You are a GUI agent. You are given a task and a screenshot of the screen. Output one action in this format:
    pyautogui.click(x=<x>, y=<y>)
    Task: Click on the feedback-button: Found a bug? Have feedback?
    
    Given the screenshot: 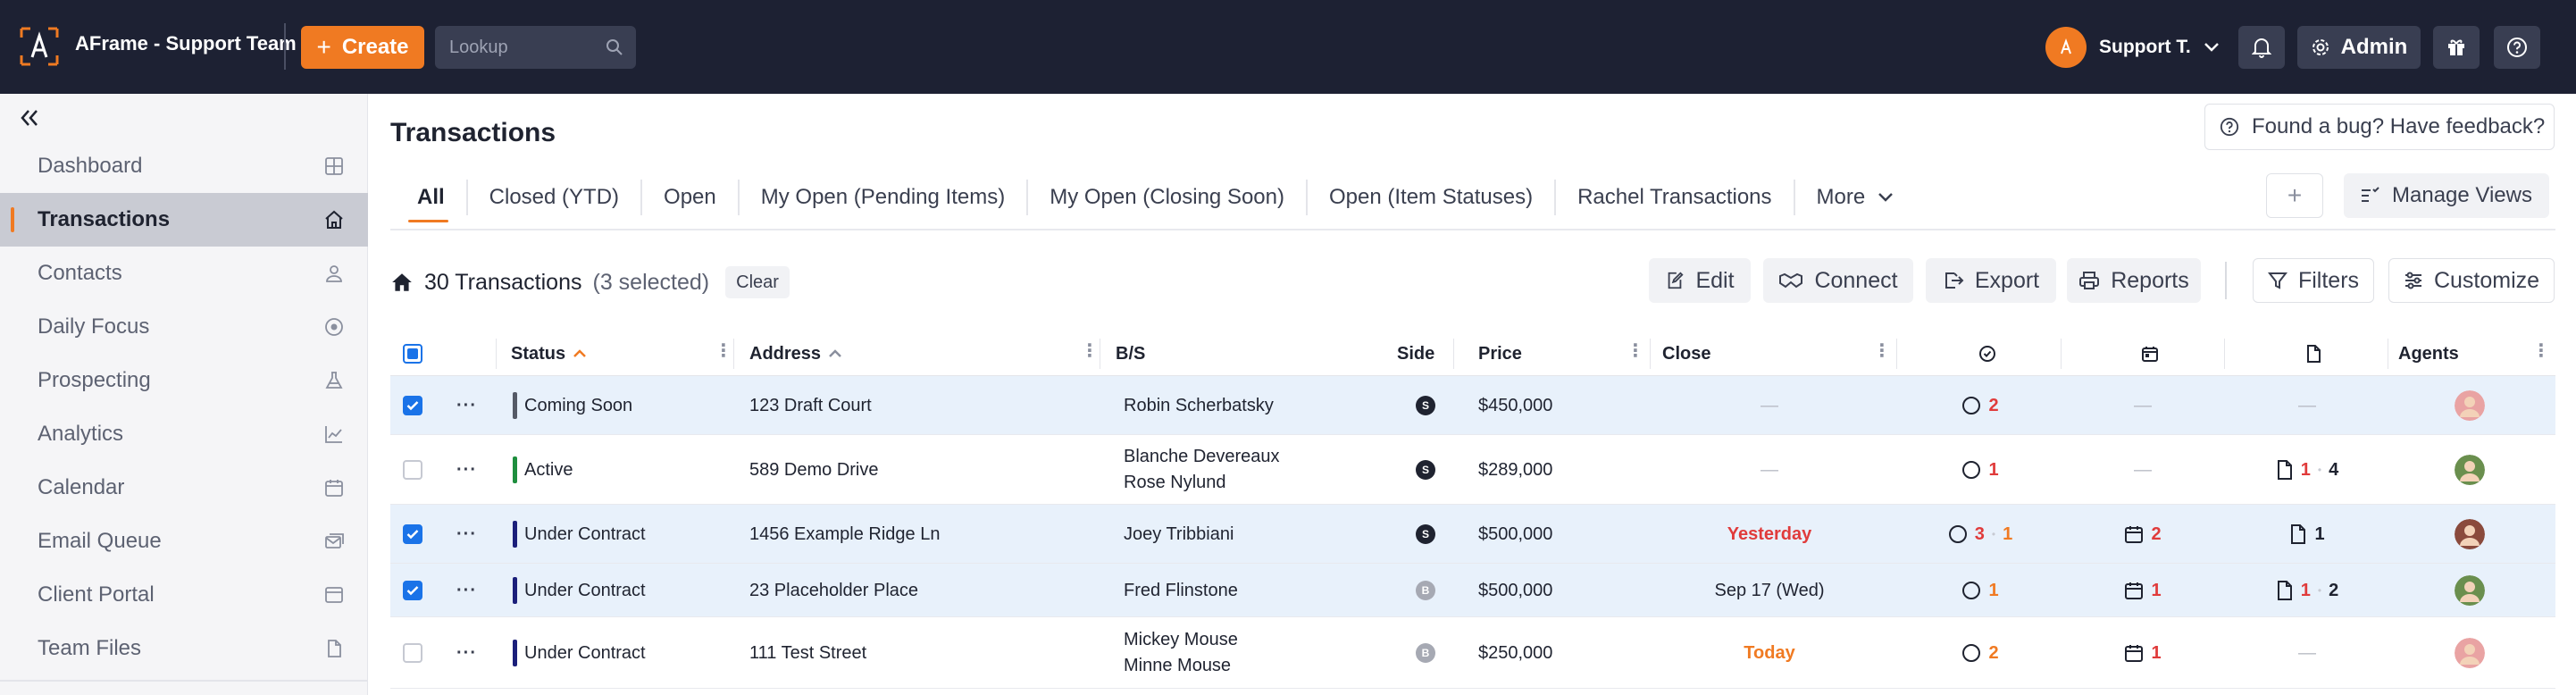 What is the action you would take?
    pyautogui.click(x=2380, y=127)
    